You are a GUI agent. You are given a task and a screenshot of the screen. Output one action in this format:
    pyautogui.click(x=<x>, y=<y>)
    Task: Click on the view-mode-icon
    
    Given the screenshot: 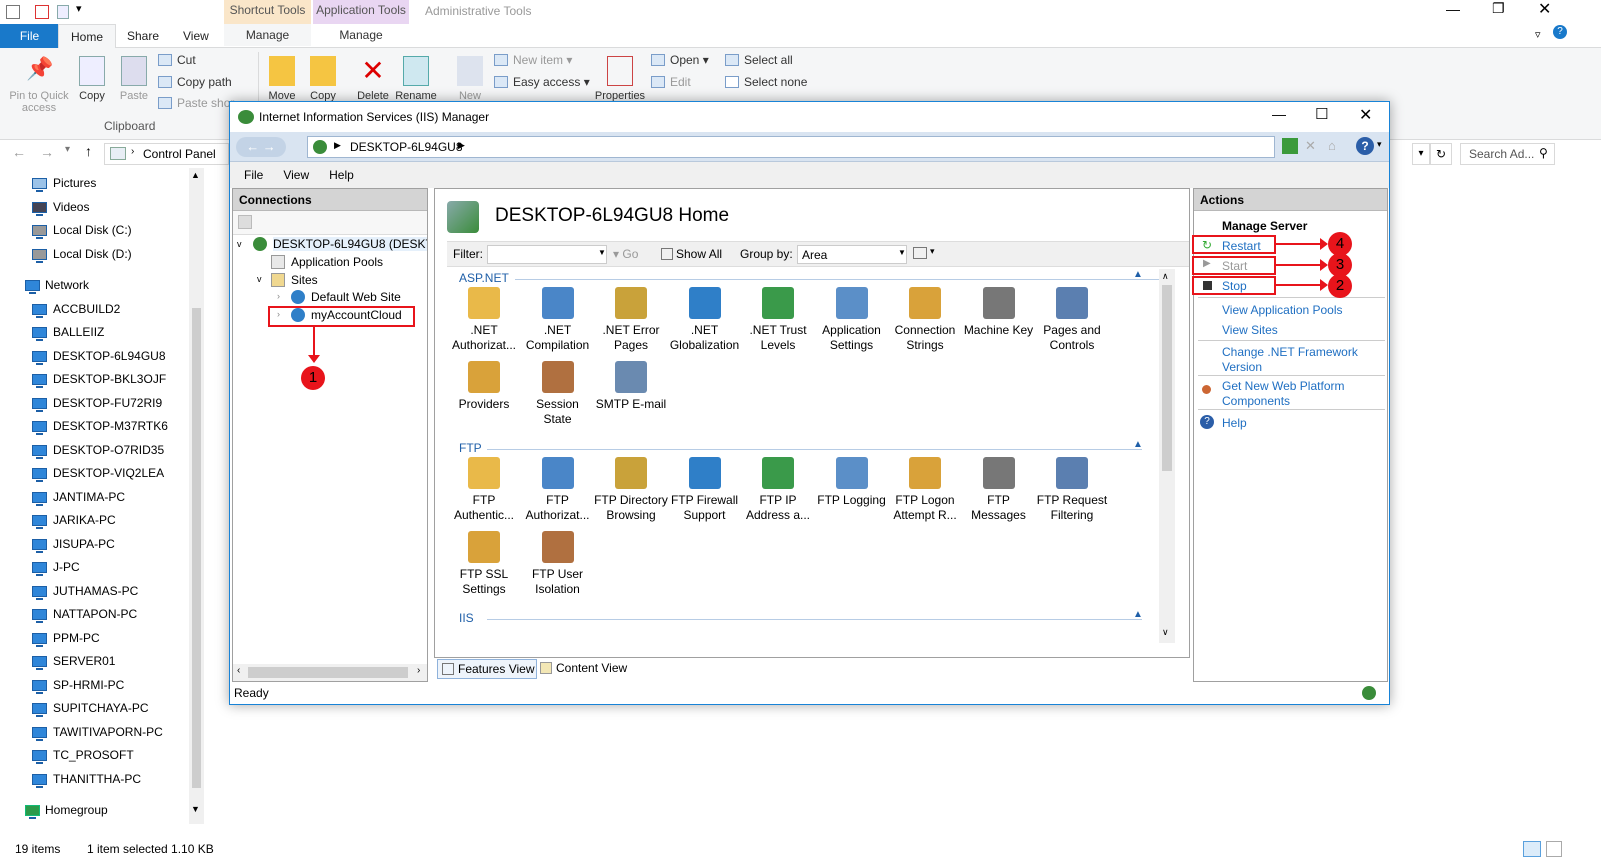 What is the action you would take?
    pyautogui.click(x=920, y=253)
    